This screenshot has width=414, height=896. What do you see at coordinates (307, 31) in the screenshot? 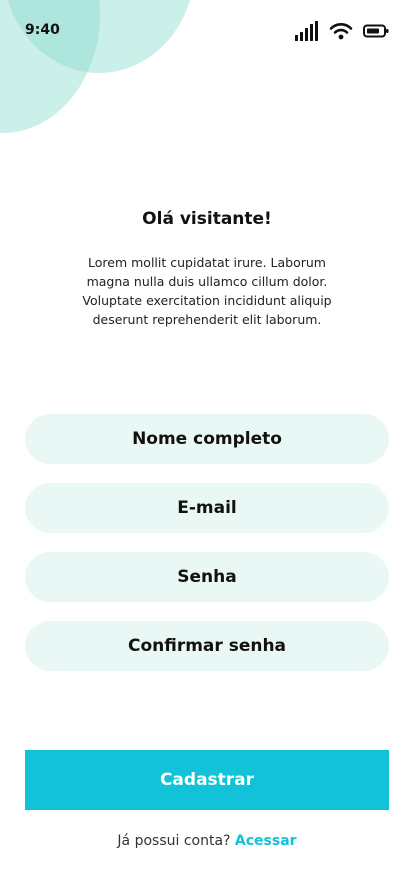
I see `cellular-signal-icon` at bounding box center [307, 31].